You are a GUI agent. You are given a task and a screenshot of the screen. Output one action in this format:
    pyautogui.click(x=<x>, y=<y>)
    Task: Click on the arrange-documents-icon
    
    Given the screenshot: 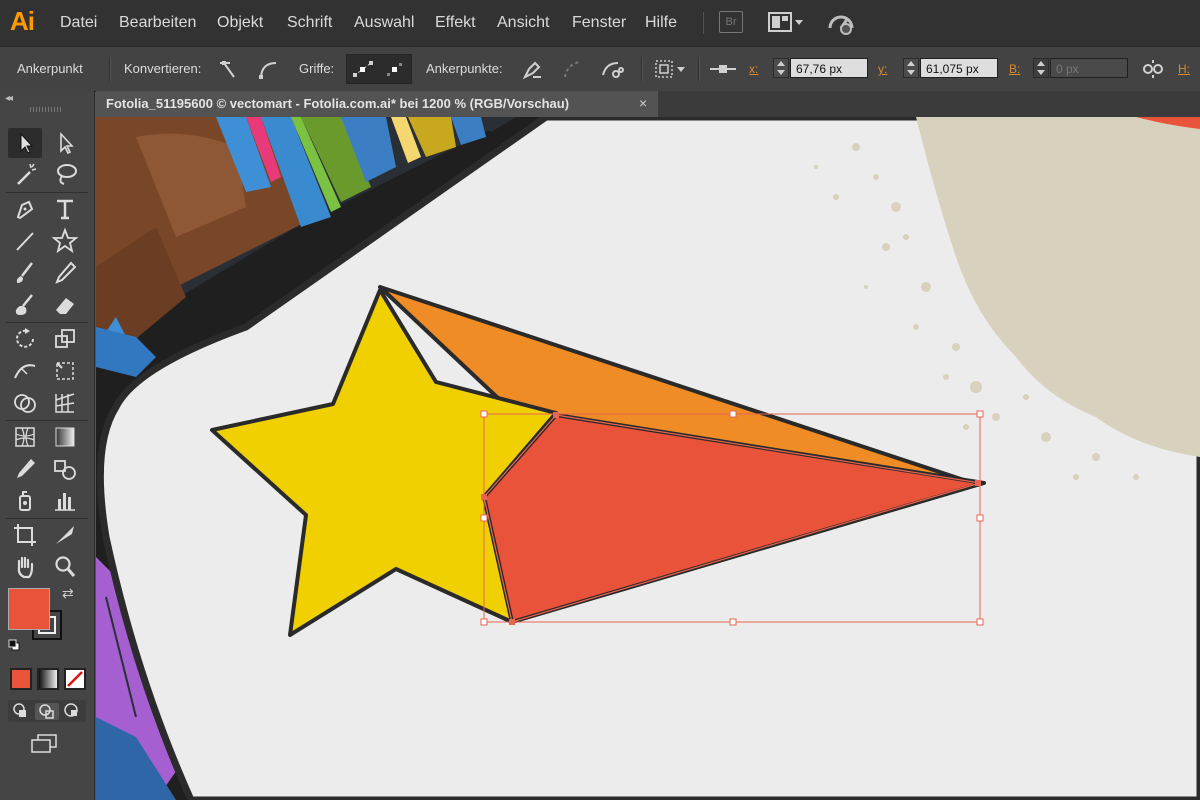 What is the action you would take?
    pyautogui.click(x=786, y=25)
    